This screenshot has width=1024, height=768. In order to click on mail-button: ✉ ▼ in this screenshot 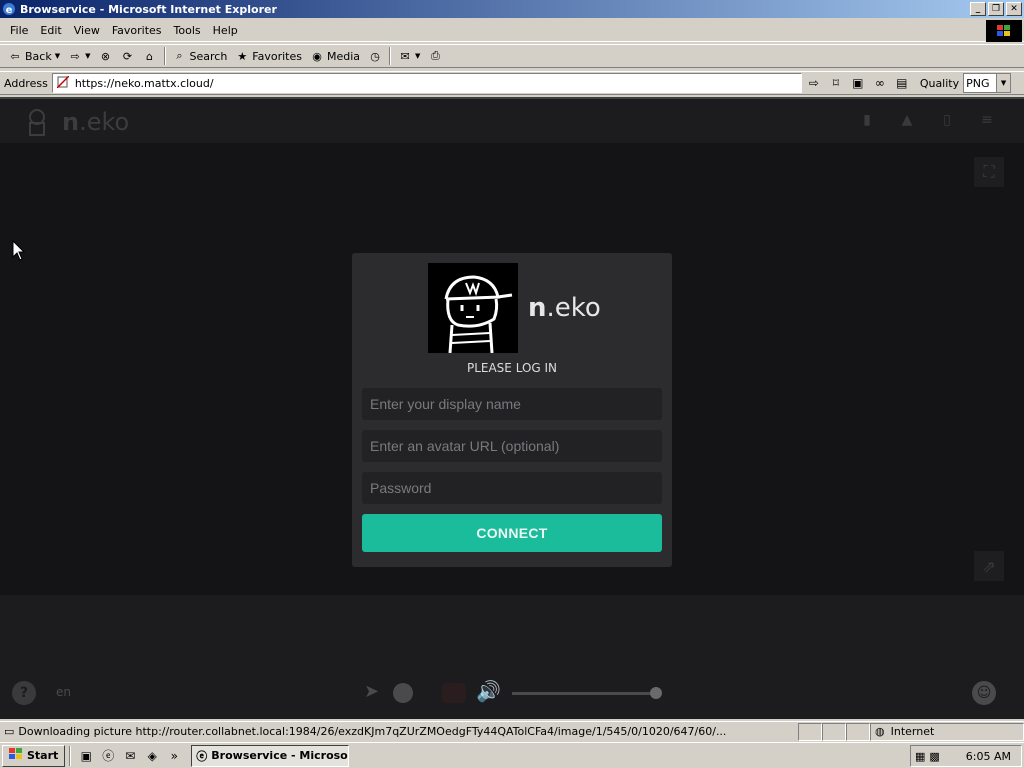, I will do `click(409, 56)`.